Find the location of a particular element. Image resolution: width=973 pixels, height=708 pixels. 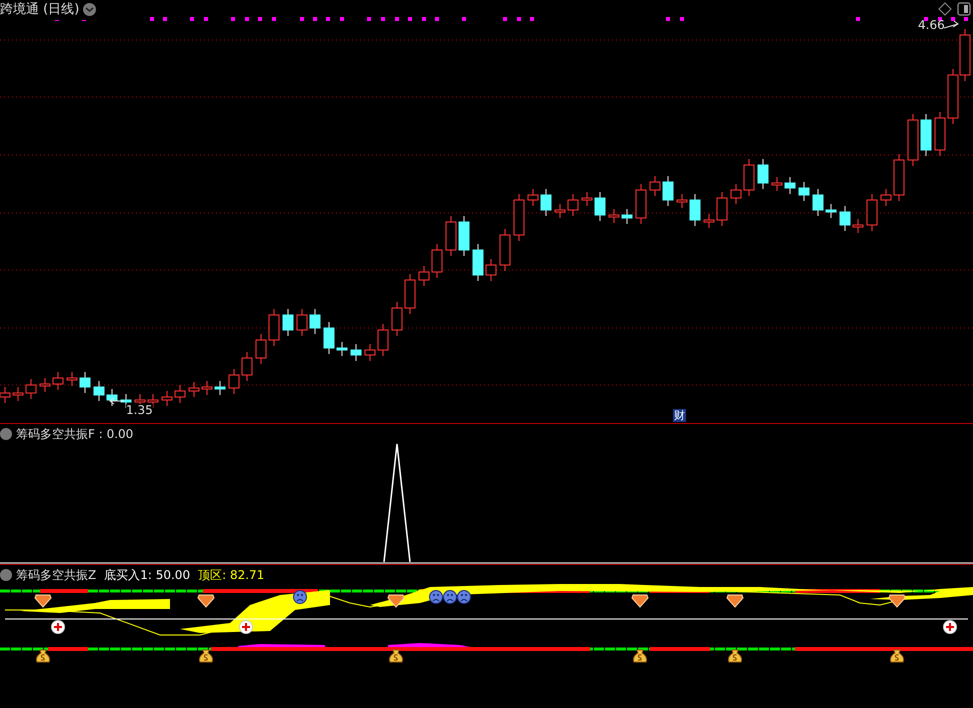

news-badge: 财 is located at coordinates (679, 415).